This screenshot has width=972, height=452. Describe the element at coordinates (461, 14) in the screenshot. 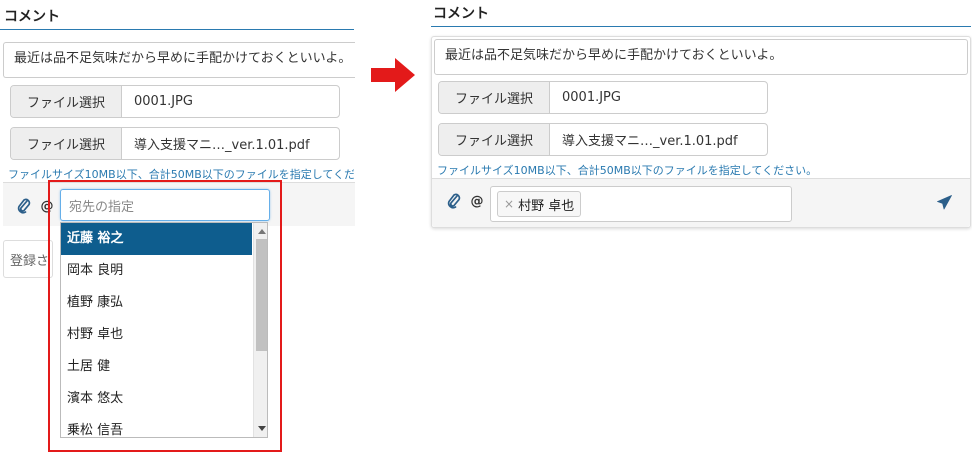

I see `comment-section-title-right: コメント` at that location.